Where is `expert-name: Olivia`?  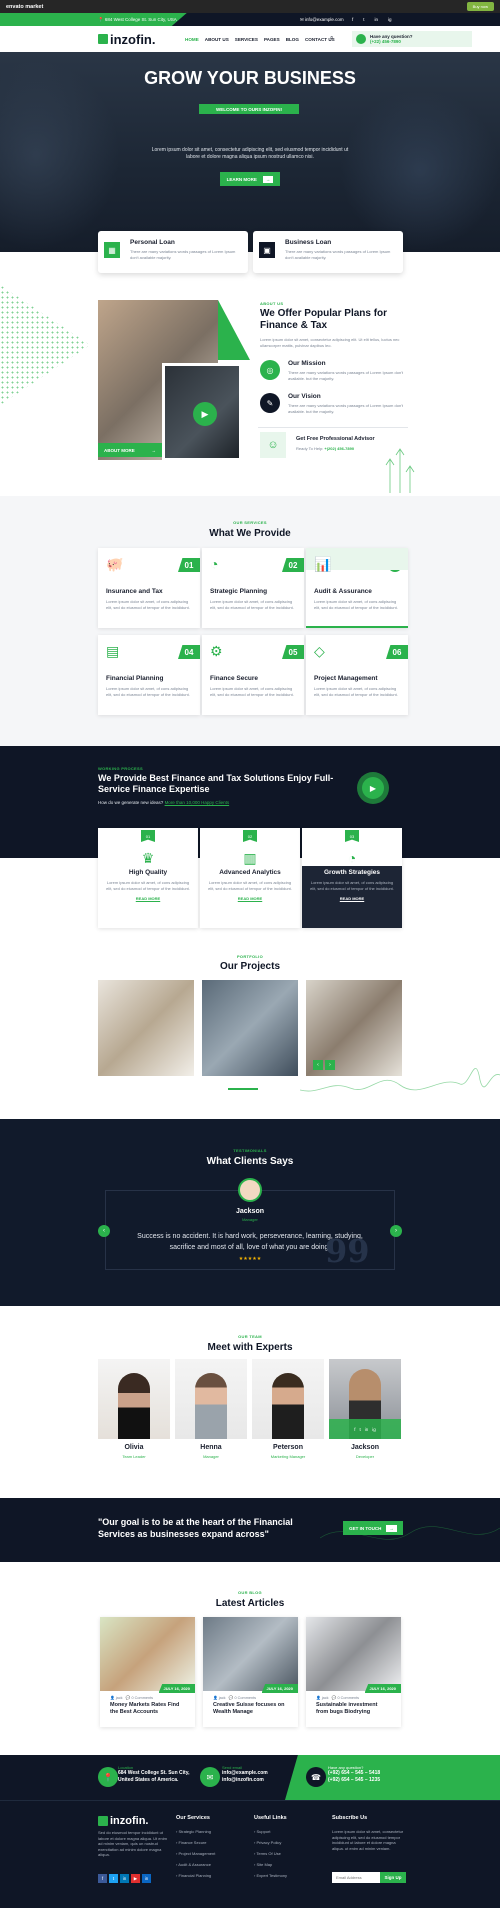 expert-name: Olivia is located at coordinates (134, 1447).